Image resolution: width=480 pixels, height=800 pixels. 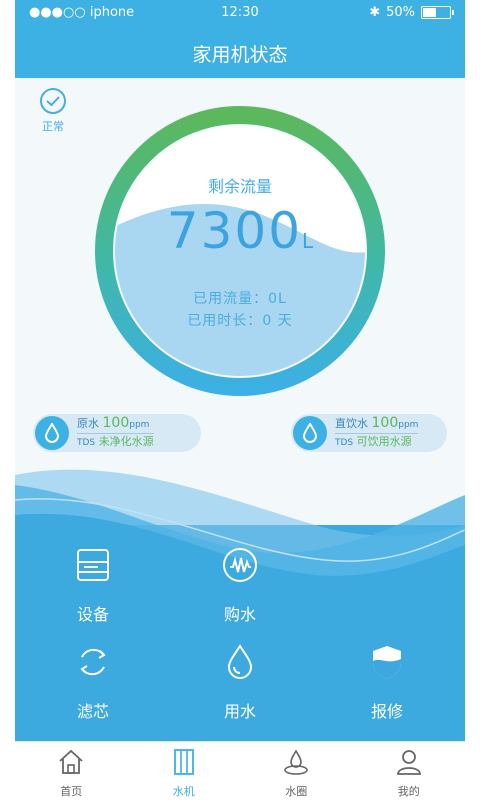 I want to click on used-flow-value: 0L, so click(x=277, y=299).